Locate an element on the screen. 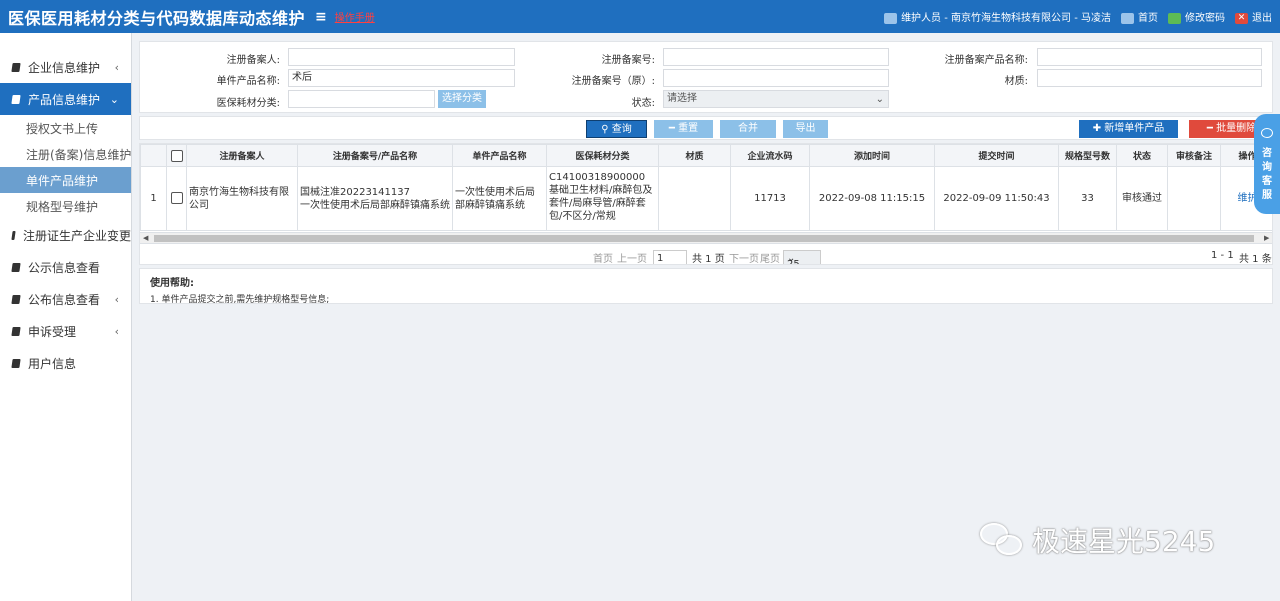  next-page-link: 下一页 is located at coordinates (744, 257).